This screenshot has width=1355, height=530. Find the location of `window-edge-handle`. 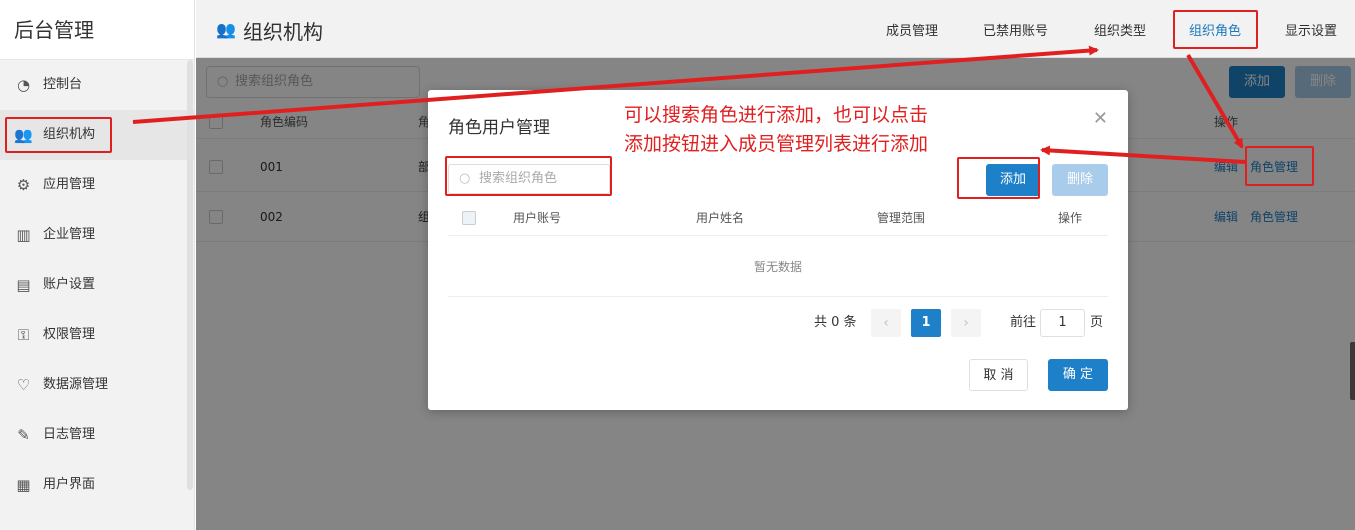

window-edge-handle is located at coordinates (1352, 371).